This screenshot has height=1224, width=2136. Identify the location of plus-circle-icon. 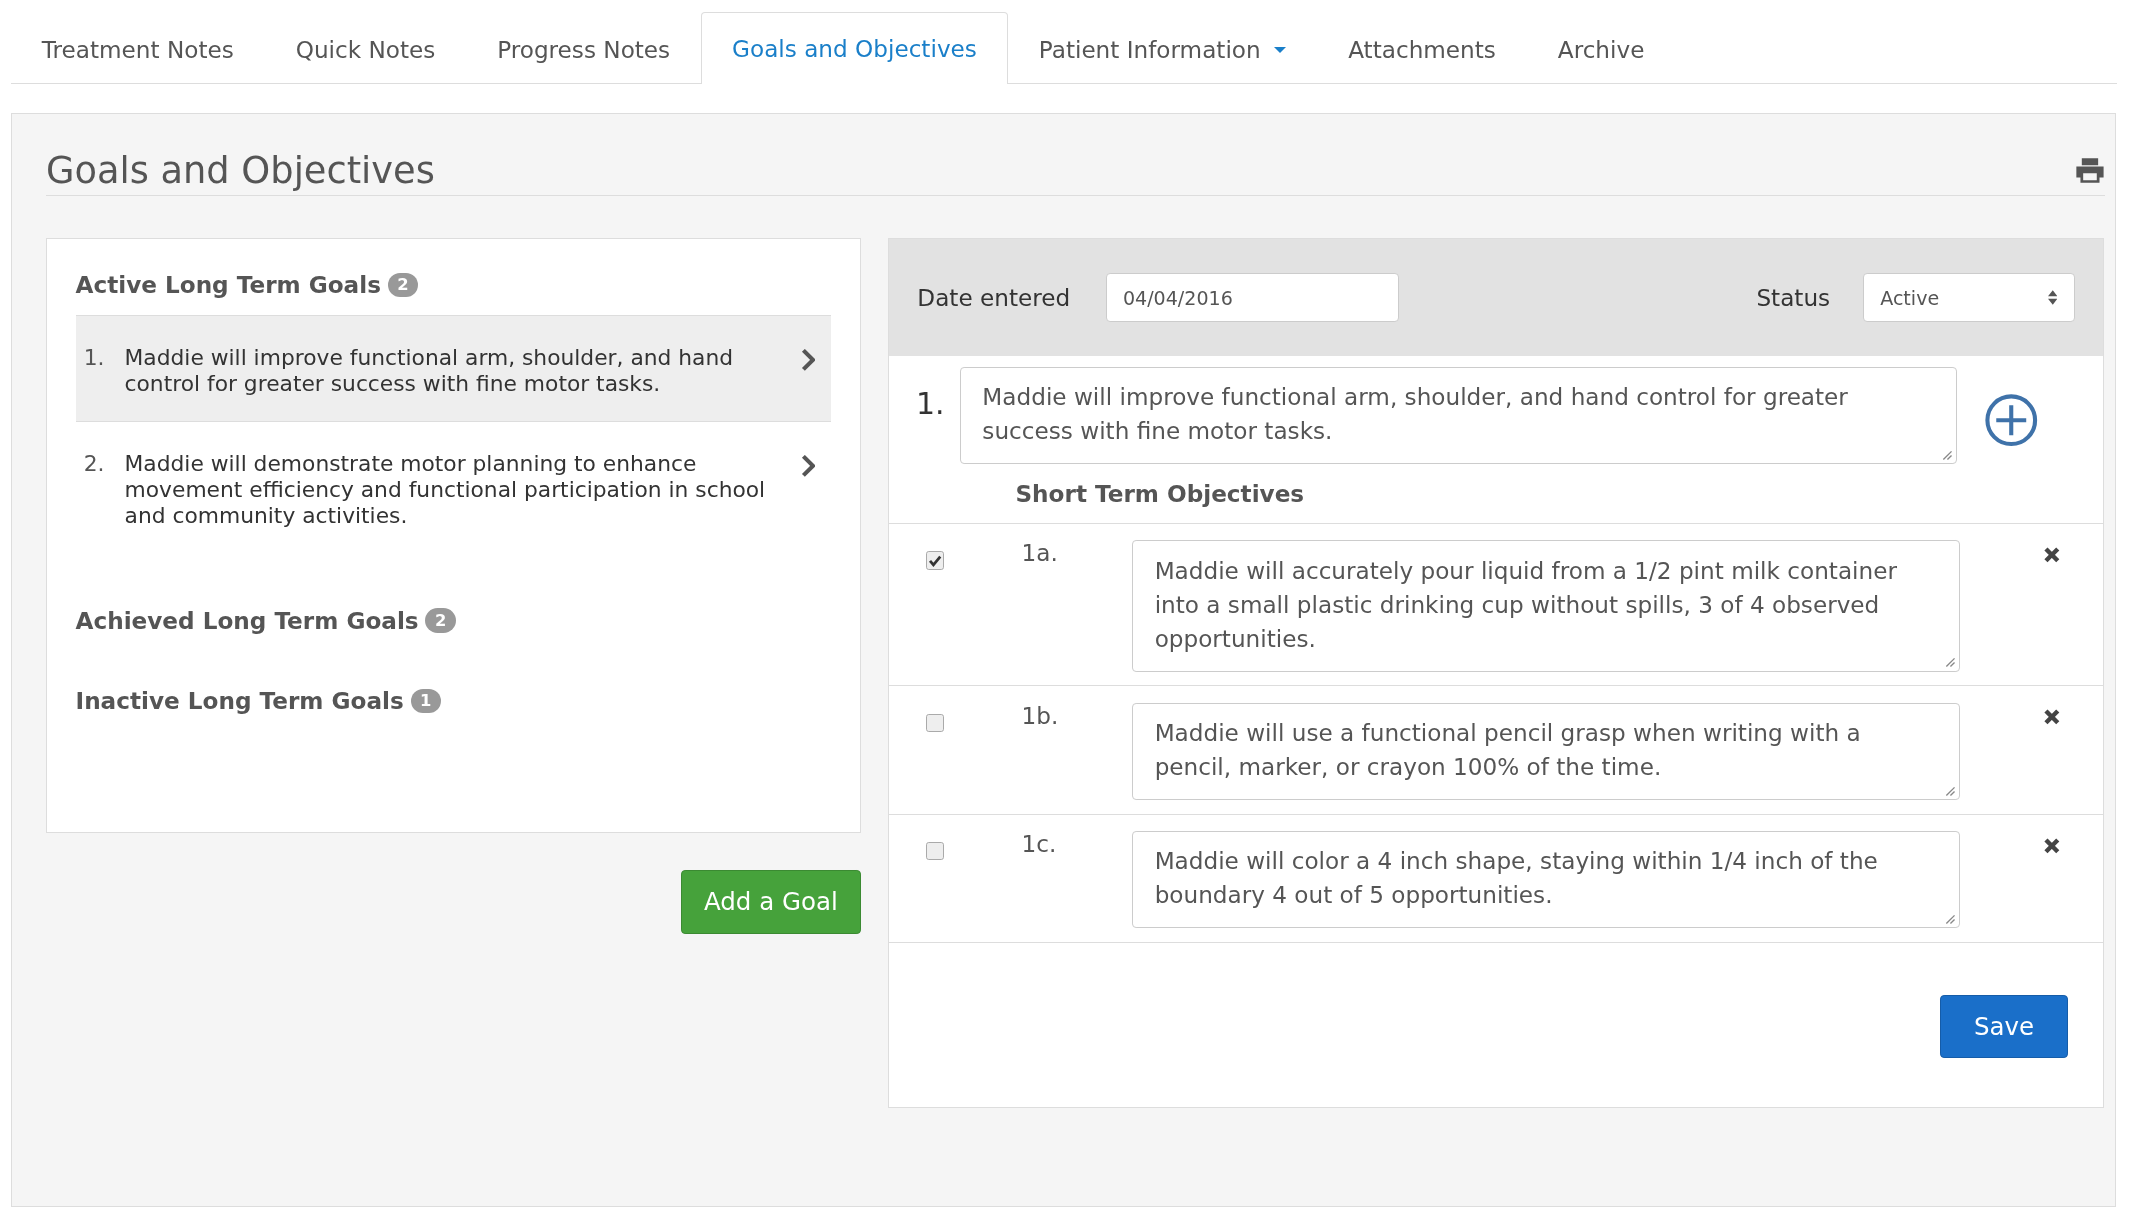
(2011, 420).